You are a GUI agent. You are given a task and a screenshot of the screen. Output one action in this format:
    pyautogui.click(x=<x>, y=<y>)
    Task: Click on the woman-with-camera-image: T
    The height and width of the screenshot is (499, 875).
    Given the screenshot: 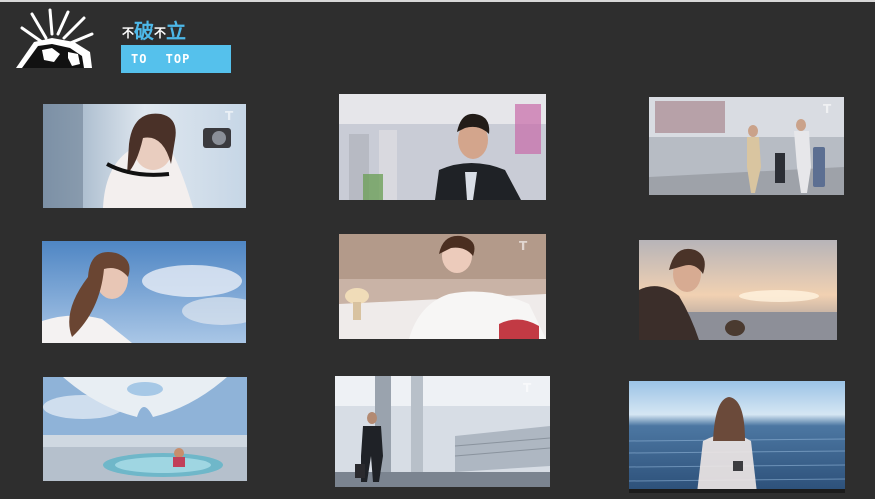 What is the action you would take?
    pyautogui.click(x=144, y=156)
    